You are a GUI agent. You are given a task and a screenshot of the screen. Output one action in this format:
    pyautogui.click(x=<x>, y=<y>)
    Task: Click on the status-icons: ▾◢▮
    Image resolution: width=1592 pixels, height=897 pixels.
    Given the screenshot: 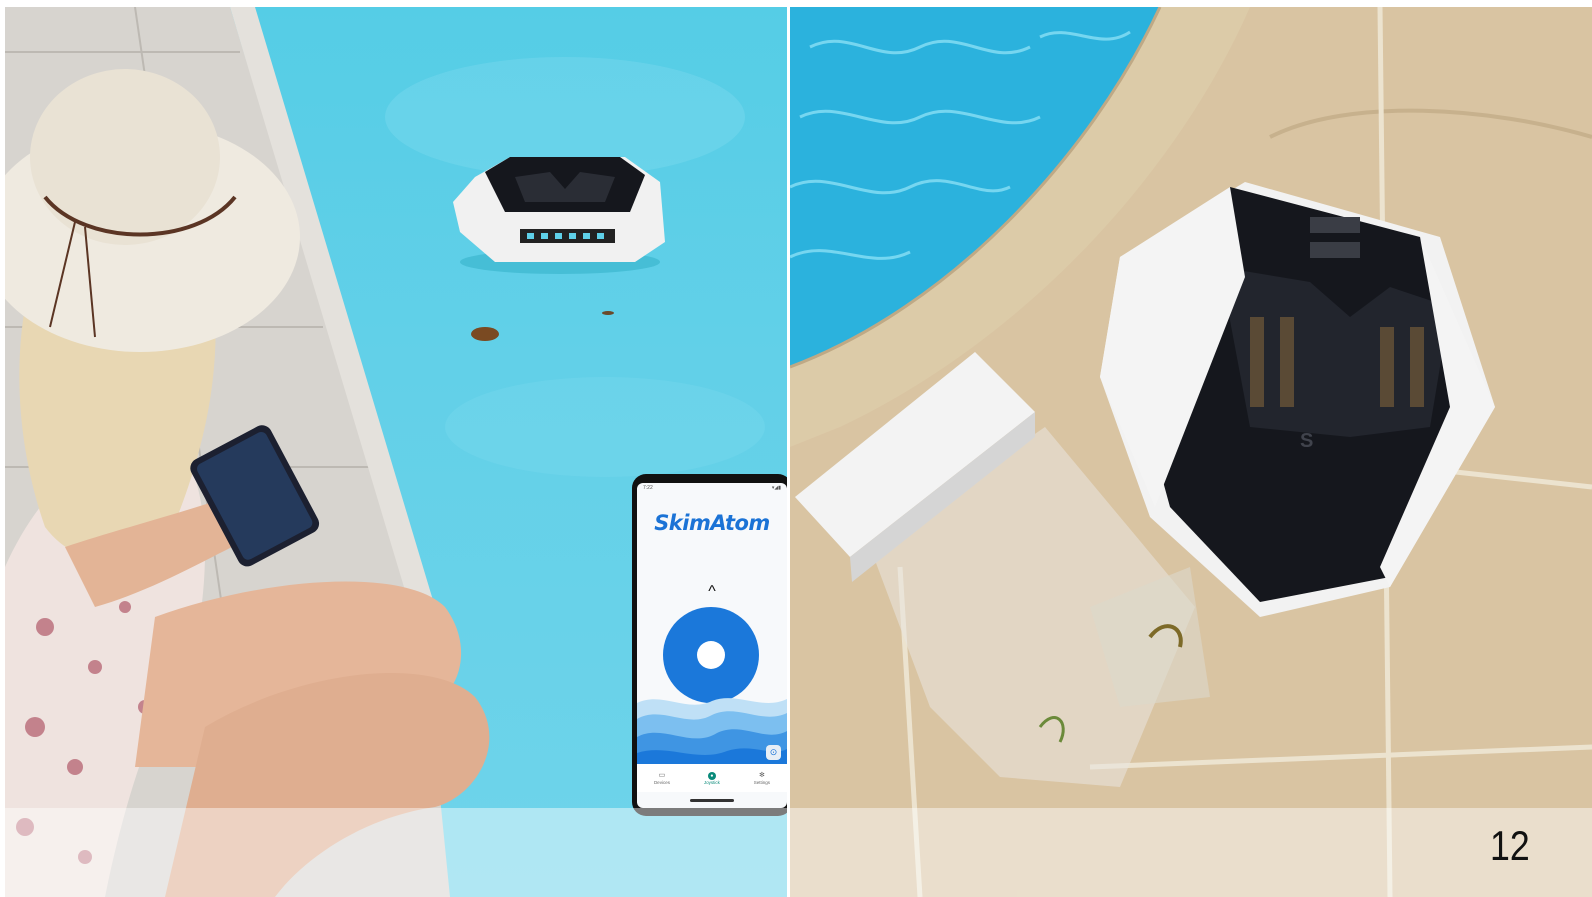 What is the action you would take?
    pyautogui.click(x=776, y=488)
    